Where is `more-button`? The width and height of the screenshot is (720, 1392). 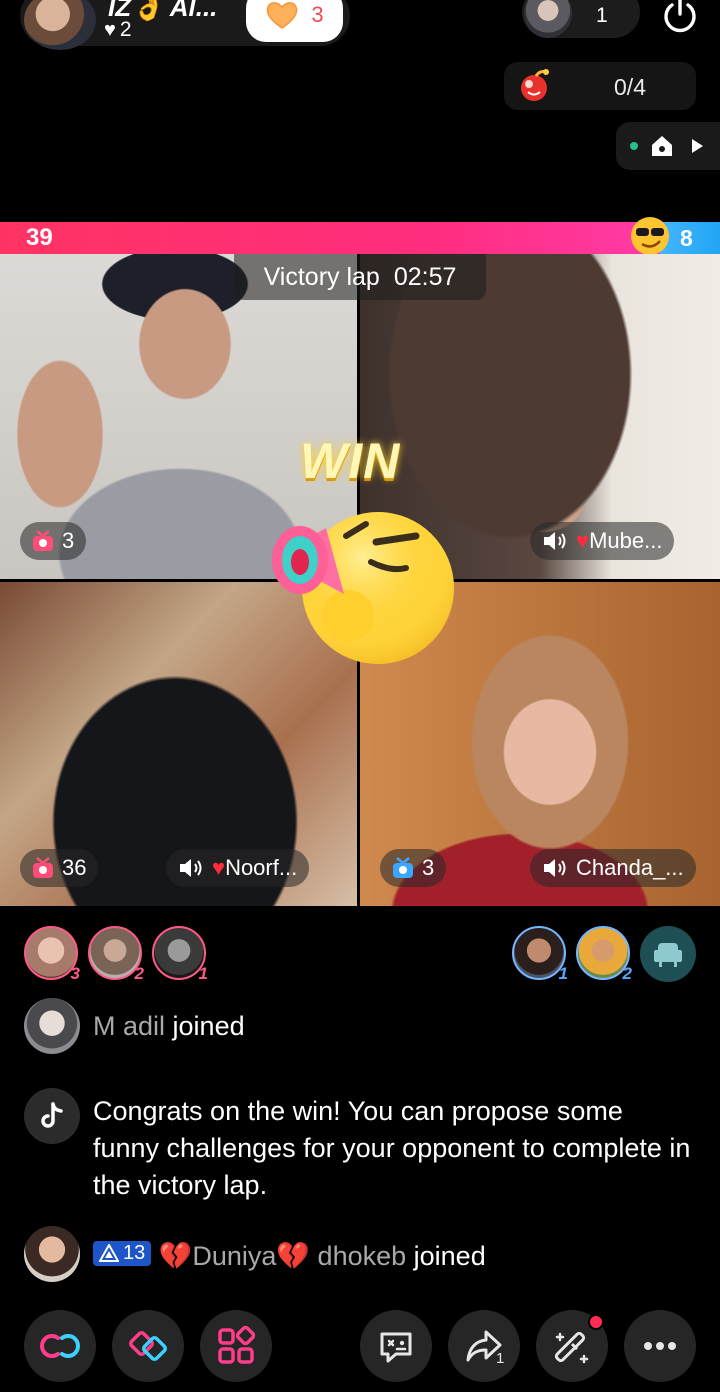
more-button is located at coordinates (660, 1346).